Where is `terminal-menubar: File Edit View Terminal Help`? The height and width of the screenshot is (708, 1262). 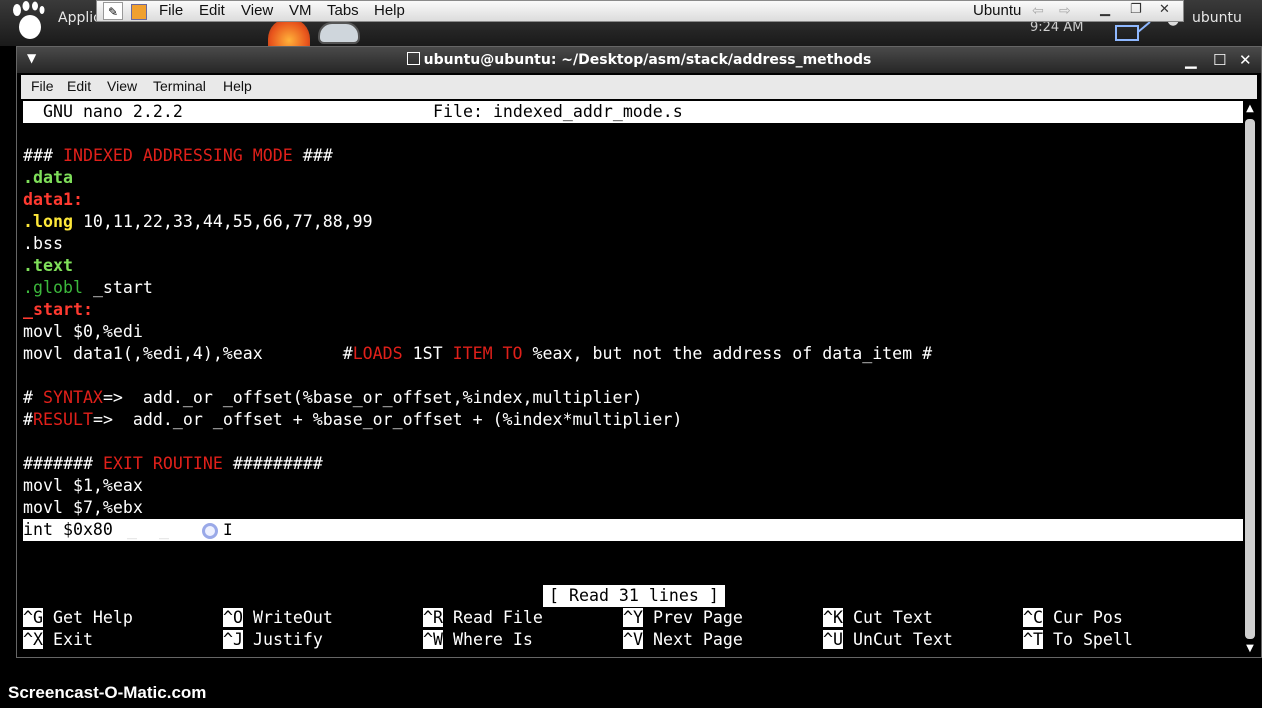 terminal-menubar: File Edit View Terminal Help is located at coordinates (639, 87).